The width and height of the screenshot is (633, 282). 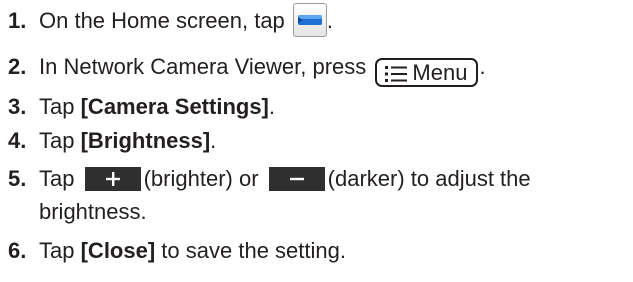 I want to click on brightness-keyword: [Brightness], so click(x=145, y=140).